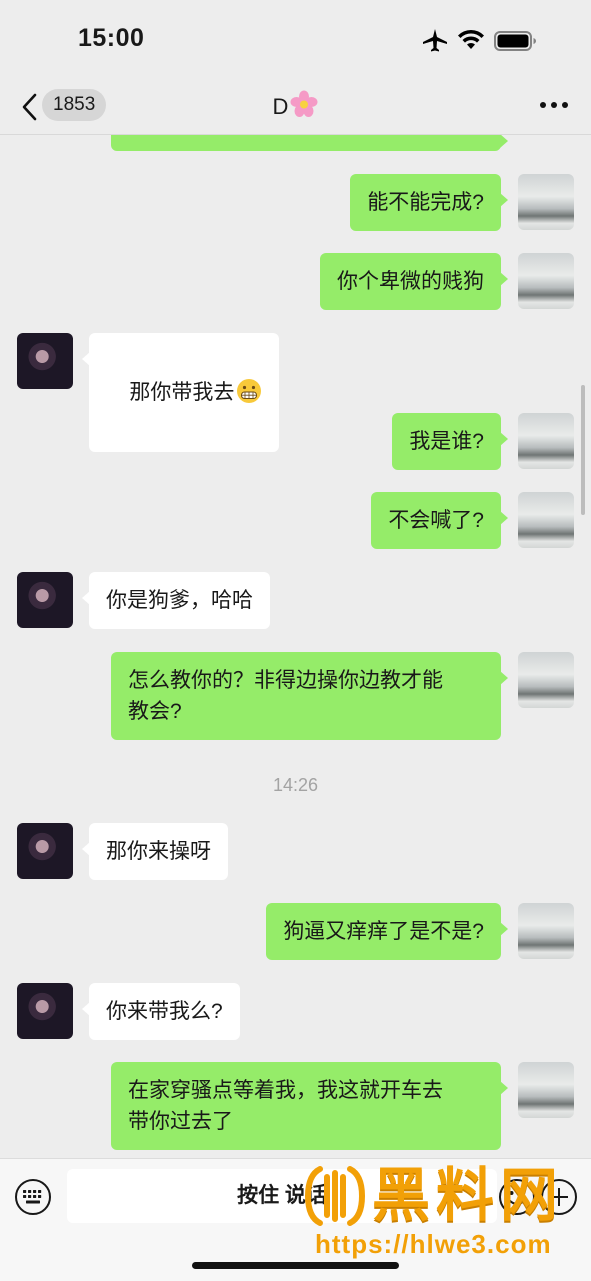 The width and height of the screenshot is (591, 1281). I want to click on wifi-icon, so click(471, 39).